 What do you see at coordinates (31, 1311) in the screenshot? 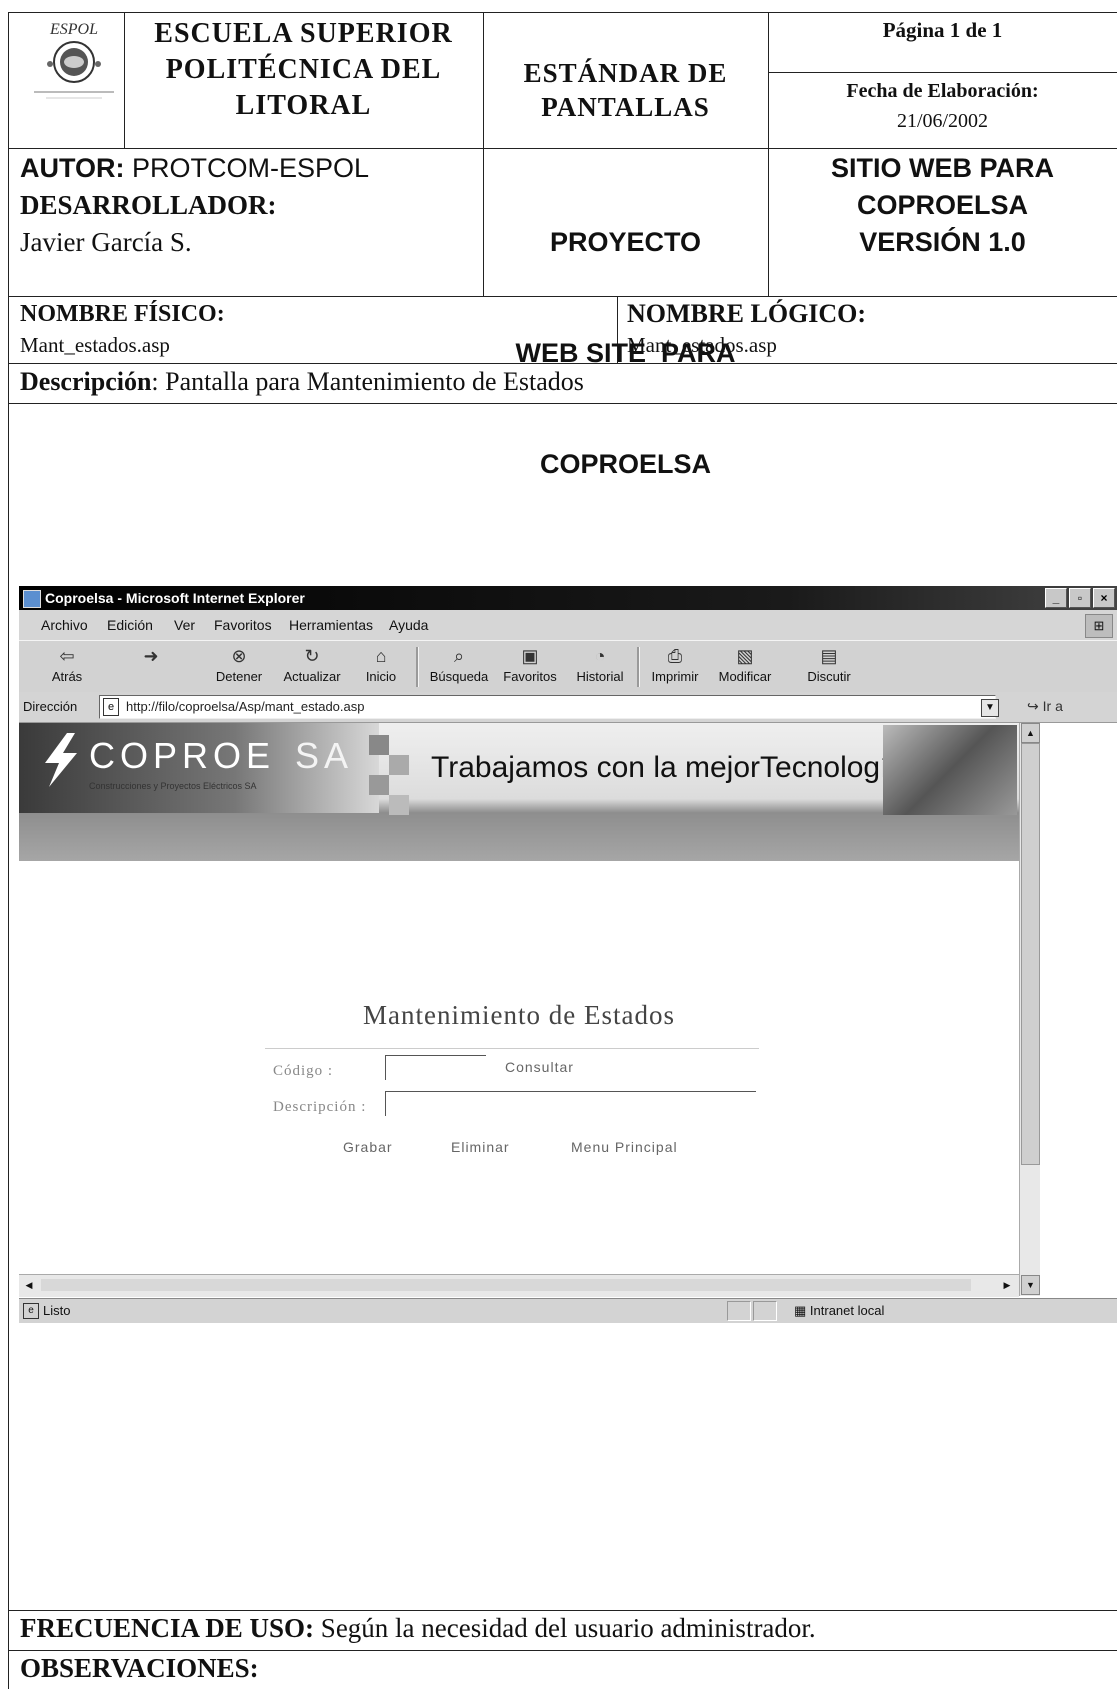
I see `page-status-icon: e` at bounding box center [31, 1311].